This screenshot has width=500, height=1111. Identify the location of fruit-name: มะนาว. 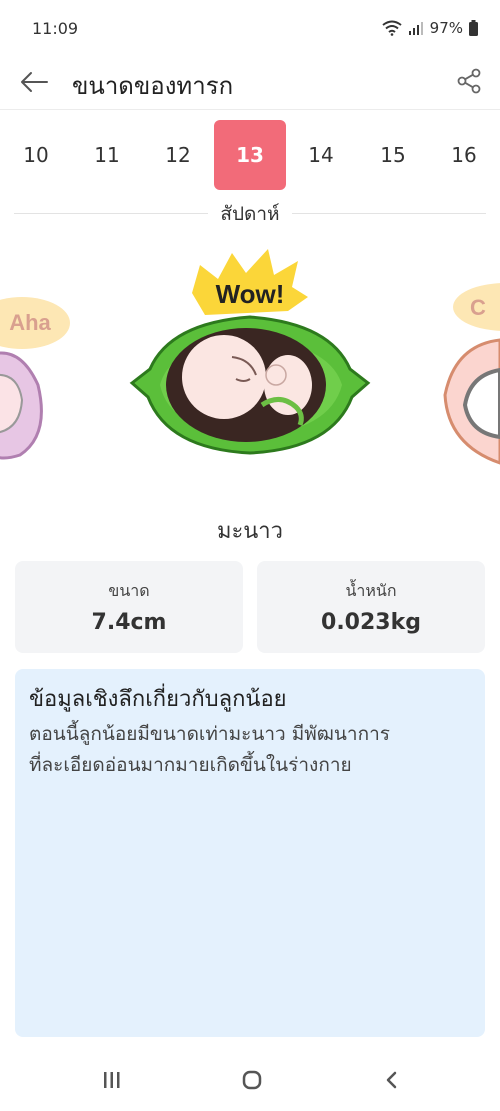
(250, 531).